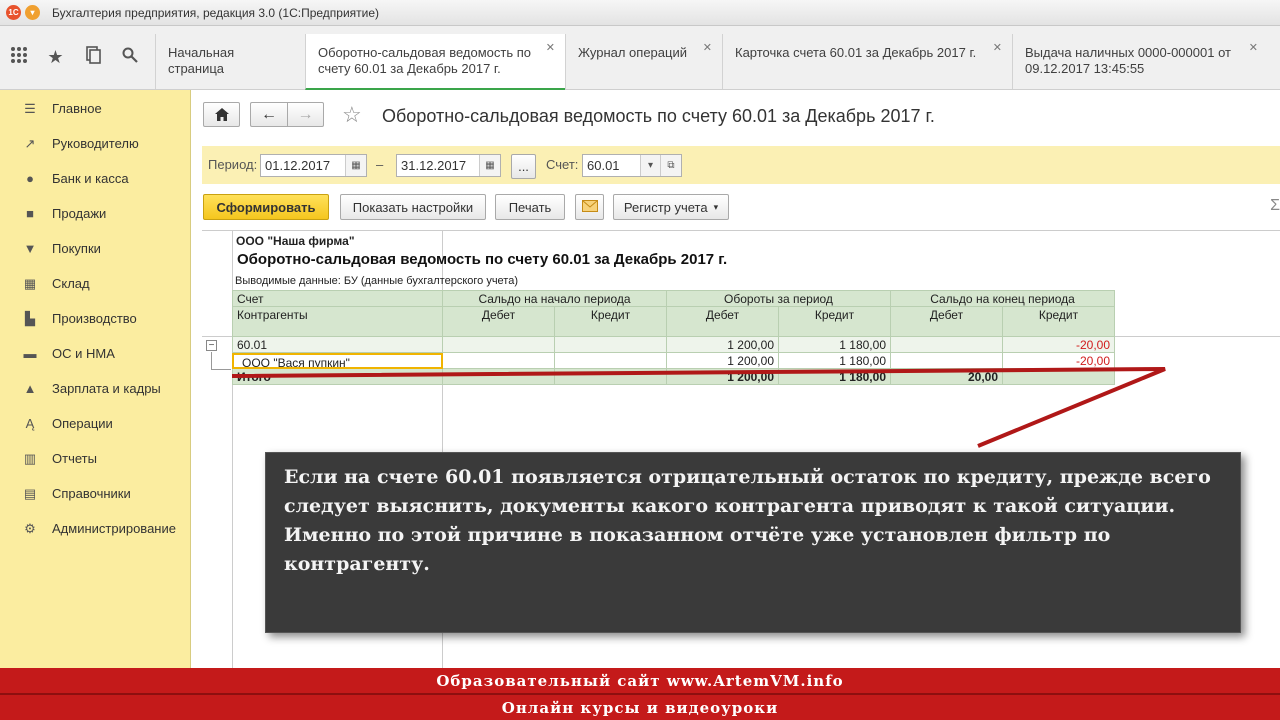  Describe the element at coordinates (201, 60) in the screenshot. I see `tab-label: Начальная страница` at that location.